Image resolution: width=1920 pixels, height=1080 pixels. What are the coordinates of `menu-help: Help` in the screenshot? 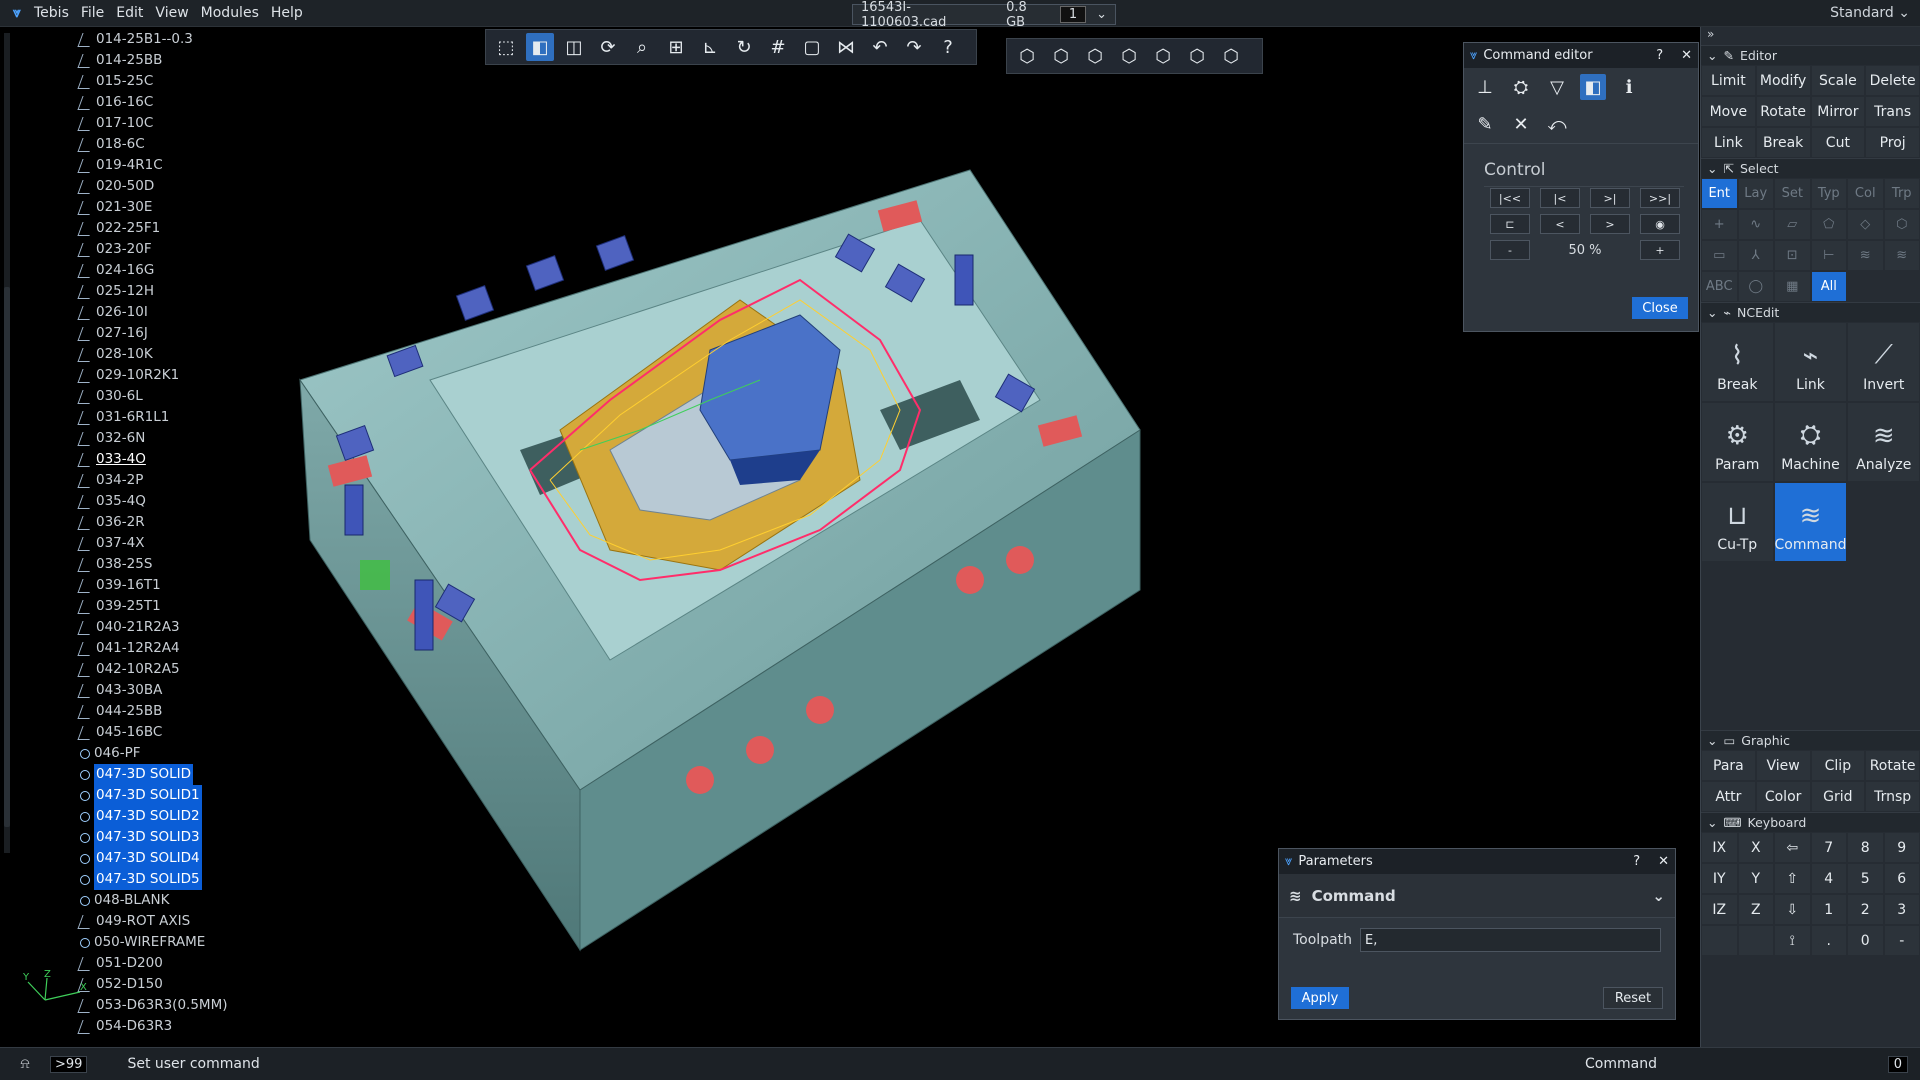 It's located at (287, 13).